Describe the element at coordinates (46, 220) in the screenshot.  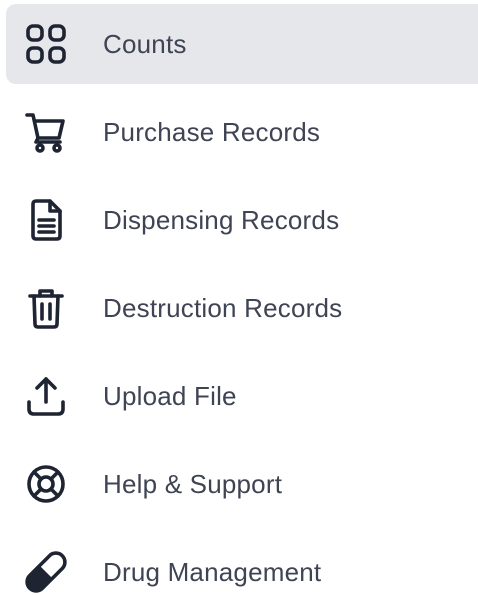
I see `document-icon` at that location.